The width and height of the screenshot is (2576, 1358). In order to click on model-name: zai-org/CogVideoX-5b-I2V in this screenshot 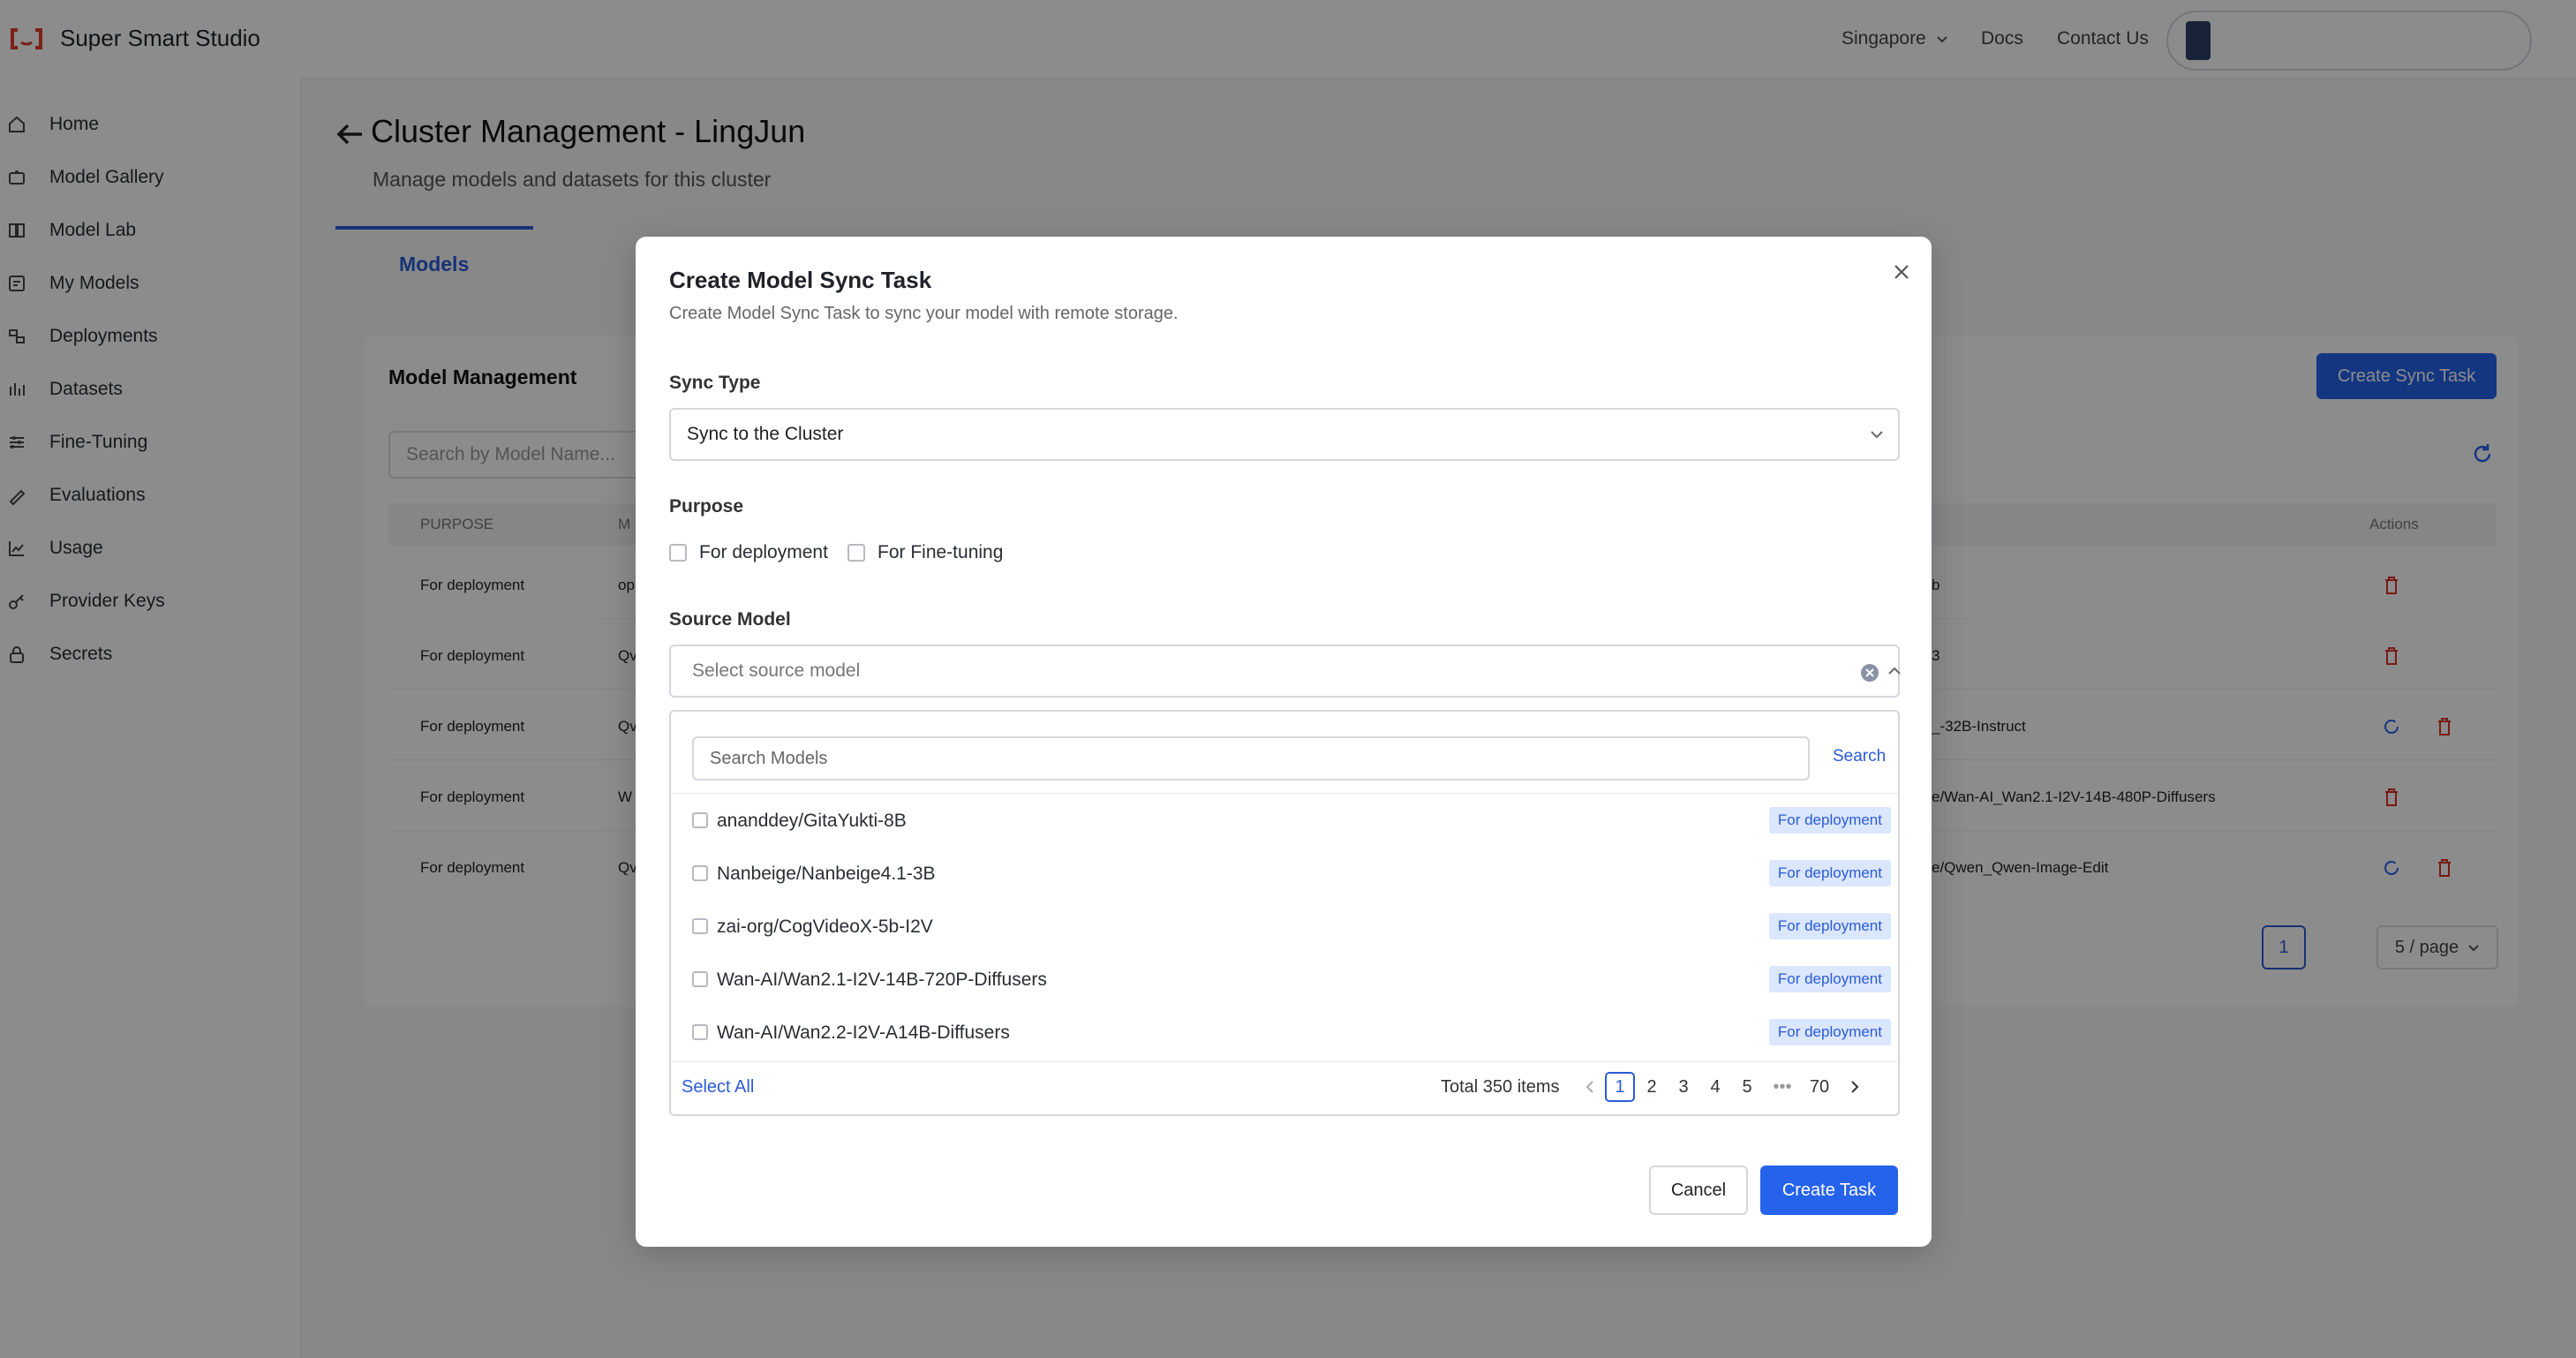, I will do `click(825, 927)`.